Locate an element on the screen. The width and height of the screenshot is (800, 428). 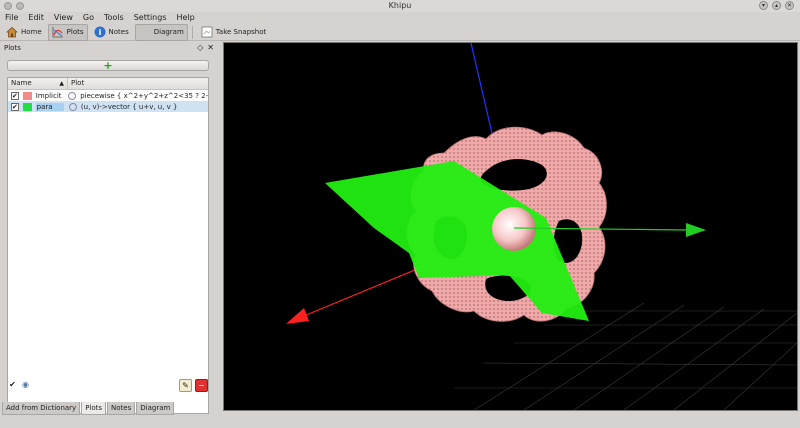
status-bar is located at coordinates (400, 422).